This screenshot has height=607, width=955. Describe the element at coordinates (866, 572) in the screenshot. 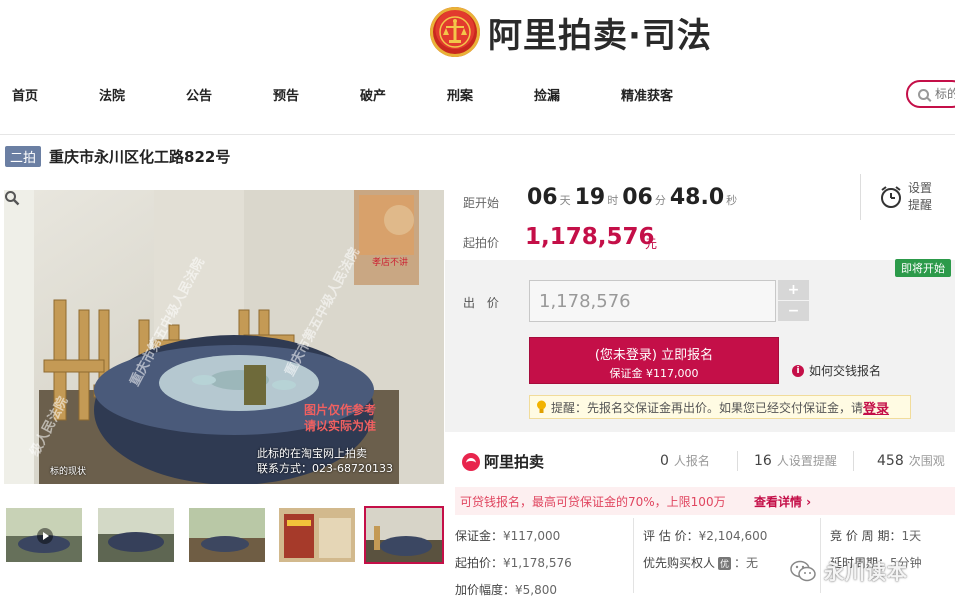

I see `watermark-text: 永川读本` at that location.